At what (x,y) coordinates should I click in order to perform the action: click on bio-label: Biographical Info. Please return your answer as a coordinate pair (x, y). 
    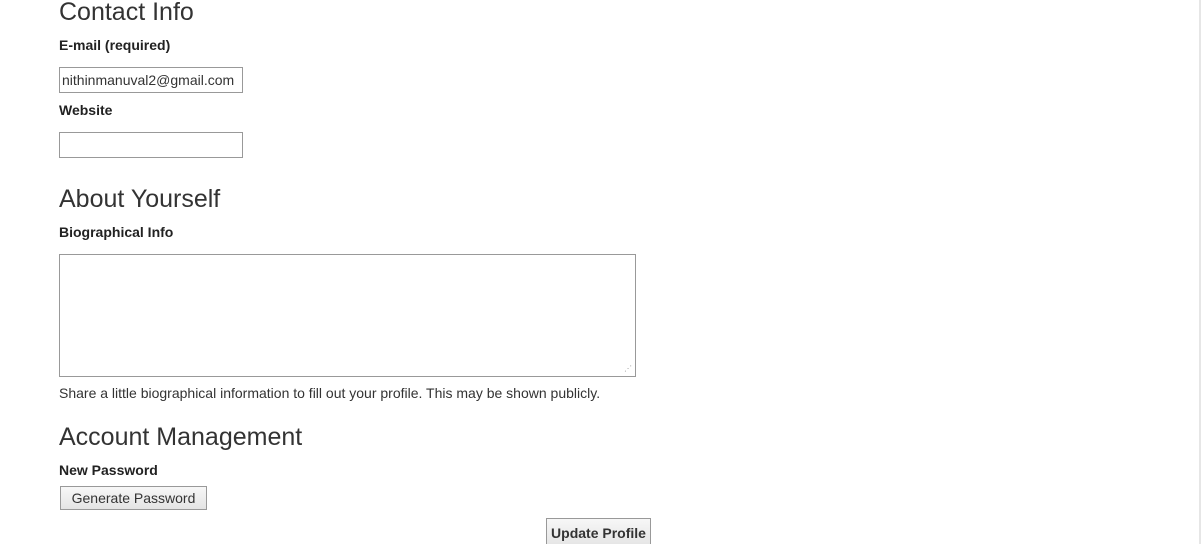
    Looking at the image, I should click on (116, 232).